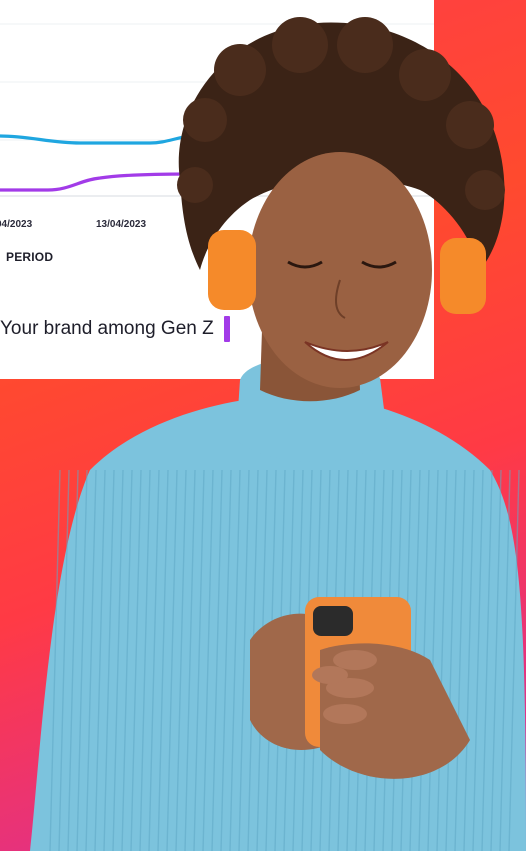  What do you see at coordinates (333, 621) in the screenshot?
I see `phone-camera` at bounding box center [333, 621].